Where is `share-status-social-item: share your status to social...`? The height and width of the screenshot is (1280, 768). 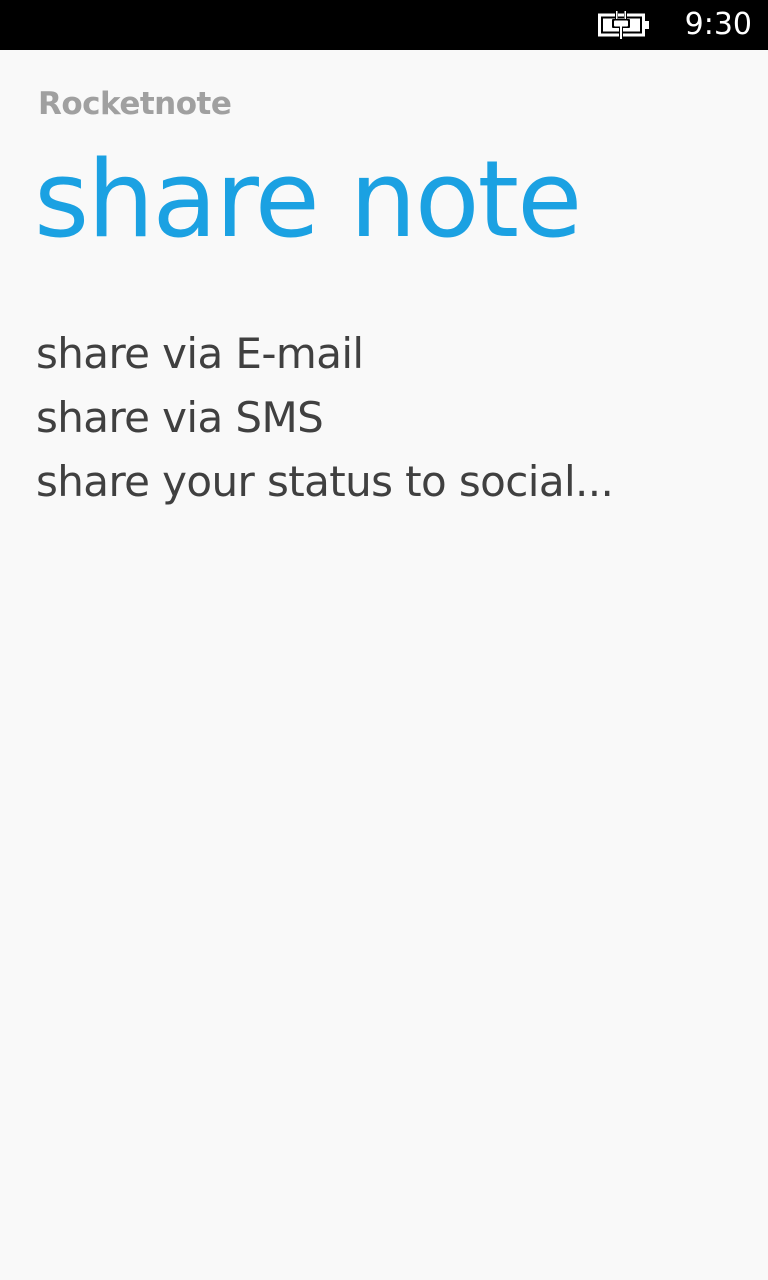
share-status-social-item: share your status to social... is located at coordinates (386, 482).